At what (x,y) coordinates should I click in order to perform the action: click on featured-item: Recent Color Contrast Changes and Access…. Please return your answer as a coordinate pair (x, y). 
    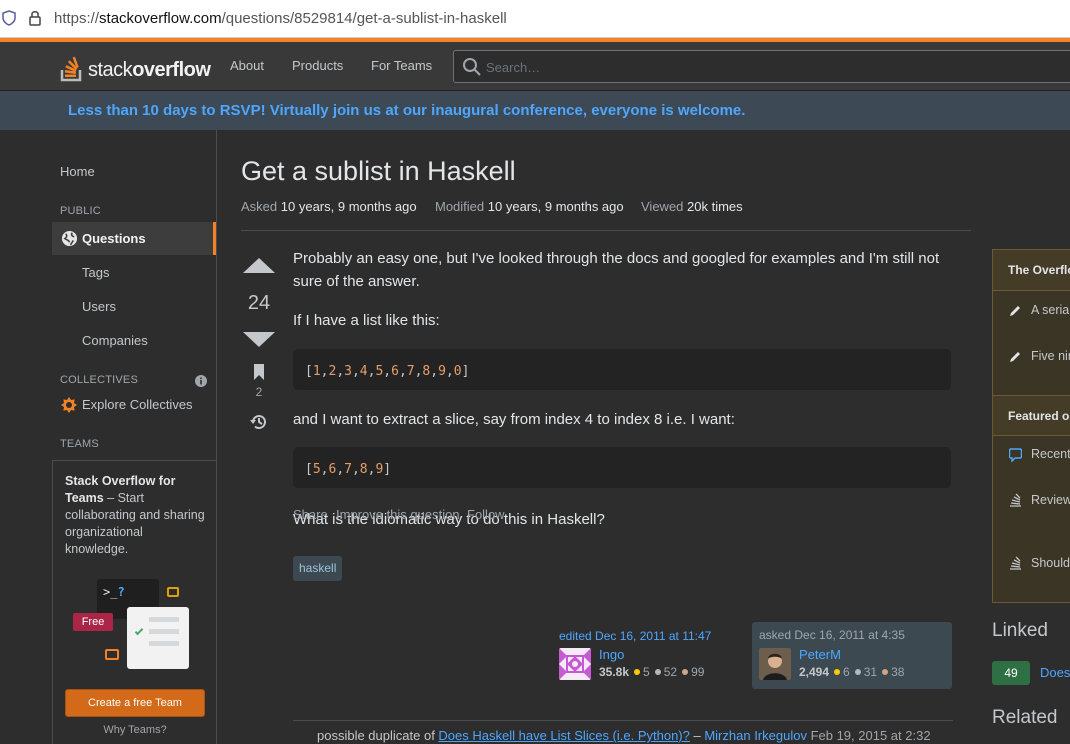
    Looking at the image, I should click on (1050, 454).